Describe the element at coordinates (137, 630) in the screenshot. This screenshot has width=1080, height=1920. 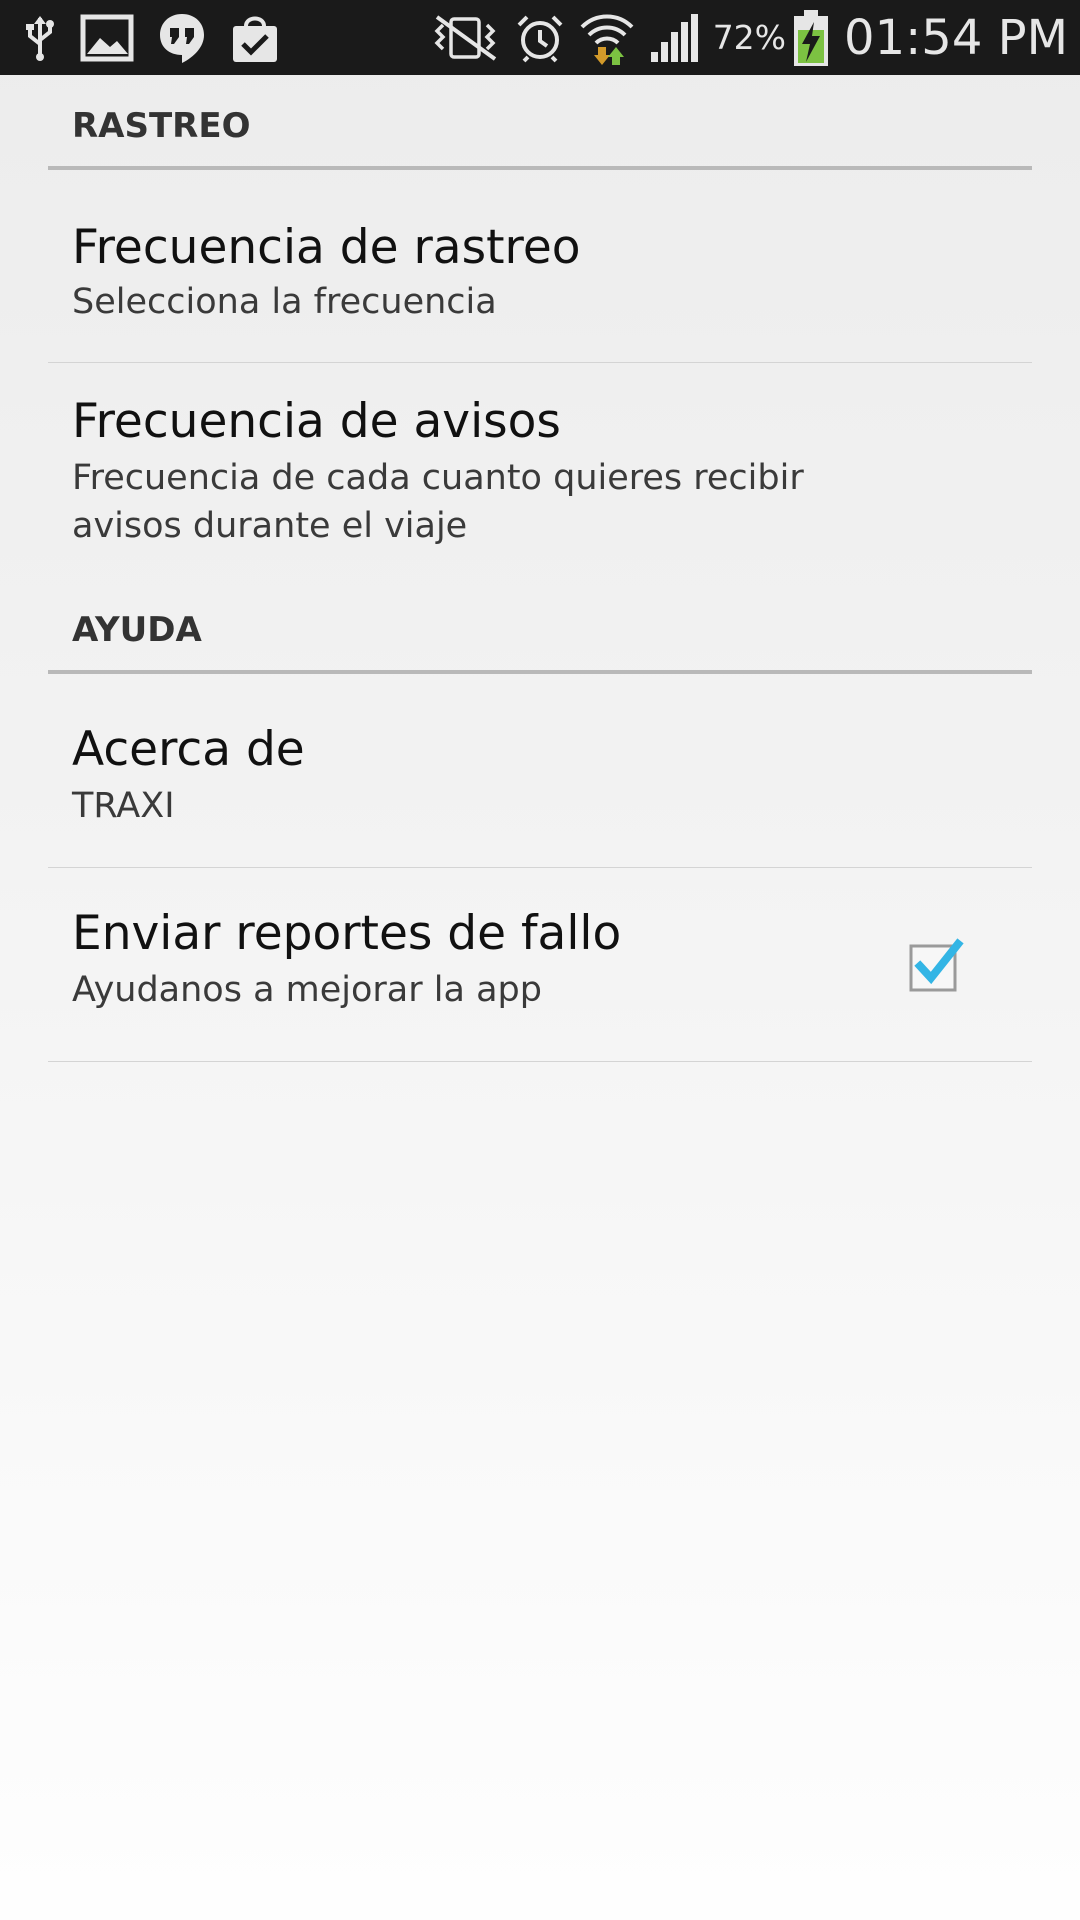
I see `category-title: AYUDA` at that location.